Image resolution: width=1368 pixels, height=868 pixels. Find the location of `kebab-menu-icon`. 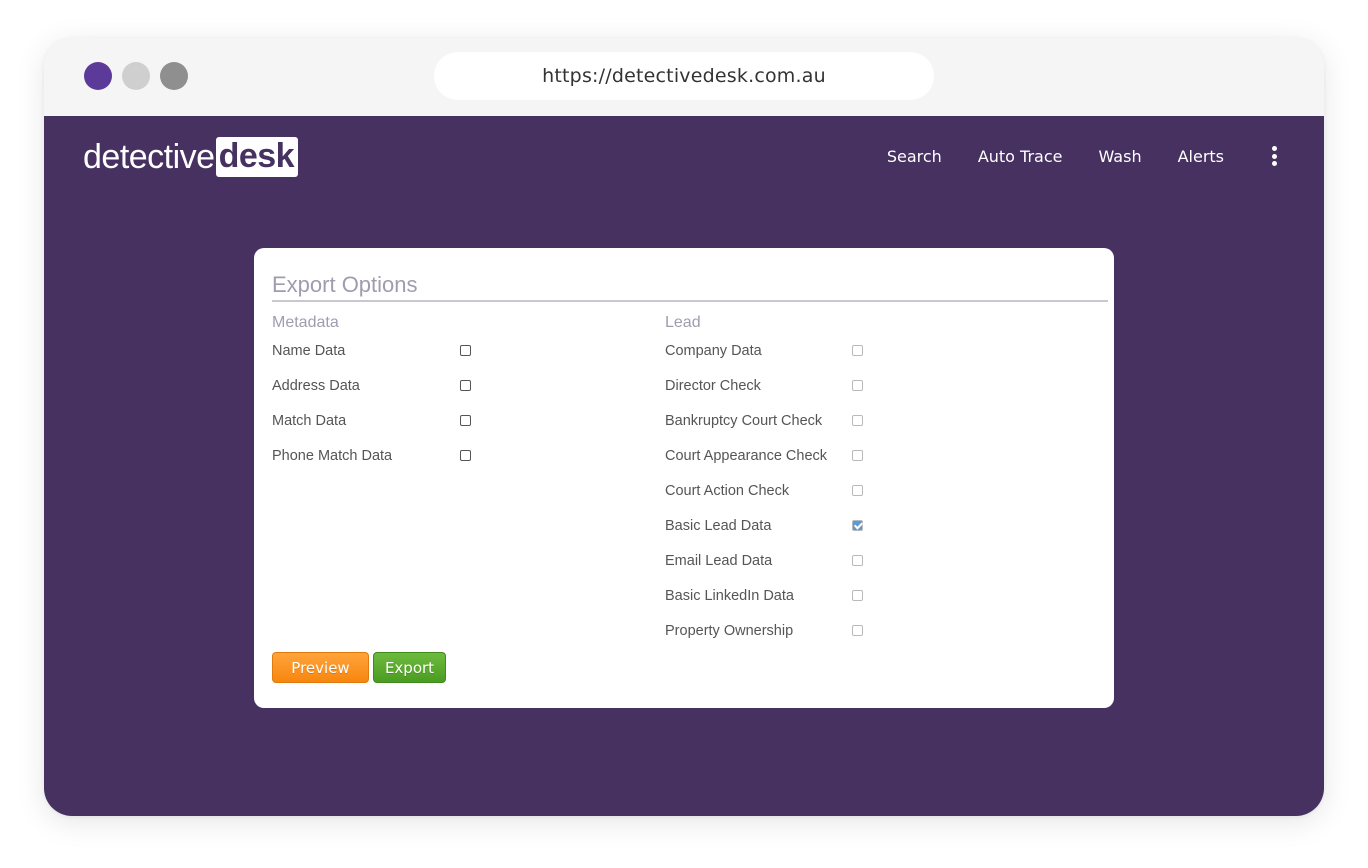

kebab-menu-icon is located at coordinates (1274, 156).